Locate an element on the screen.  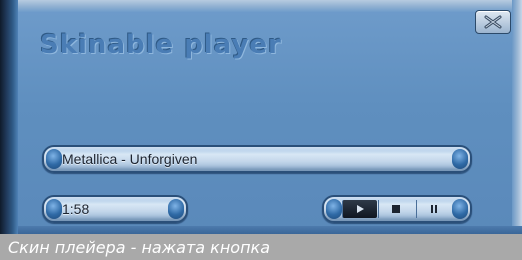
elapsed-time: 1:58 is located at coordinates (76, 209).